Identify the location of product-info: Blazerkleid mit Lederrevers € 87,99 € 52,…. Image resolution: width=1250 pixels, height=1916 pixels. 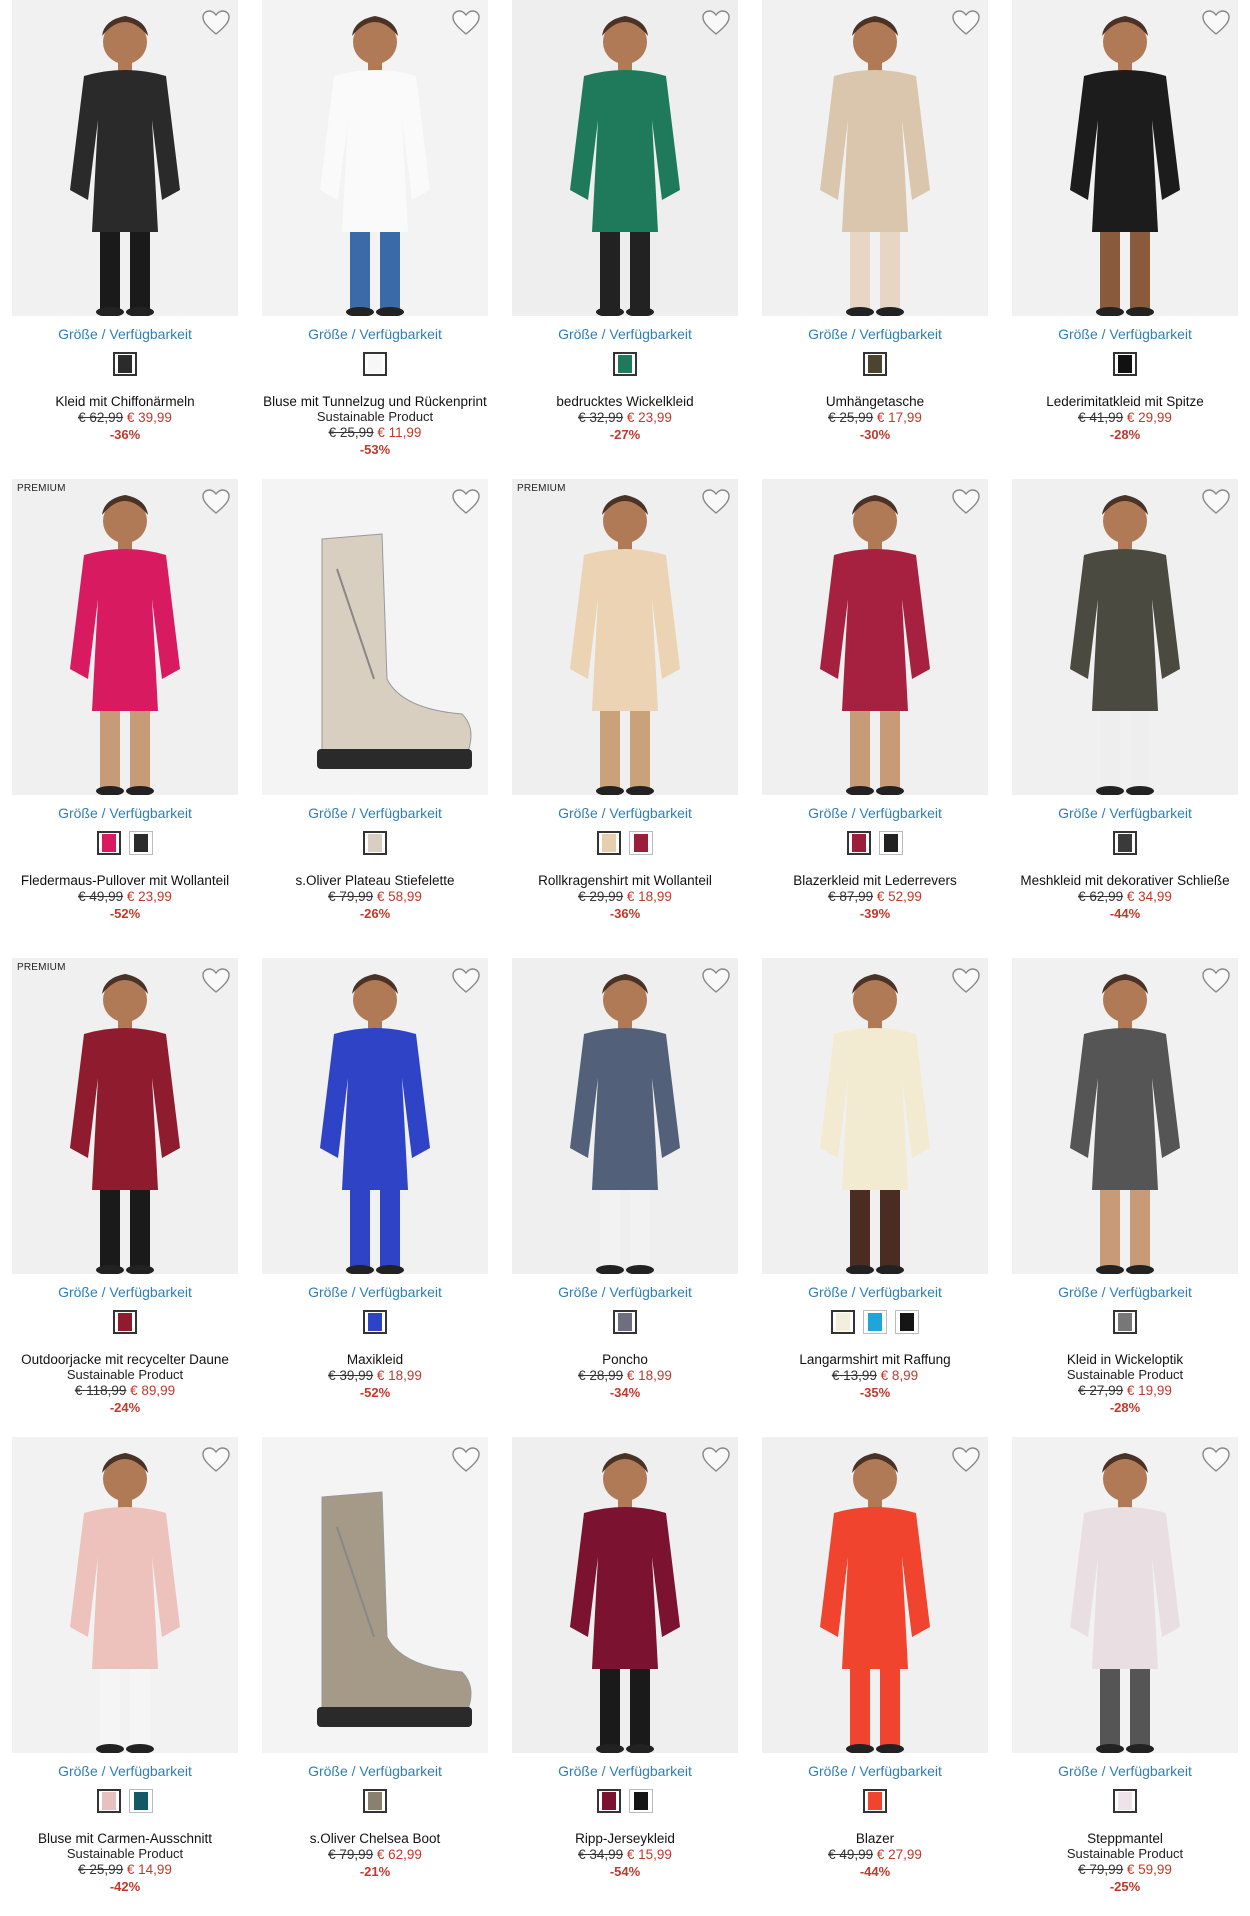
(875, 897).